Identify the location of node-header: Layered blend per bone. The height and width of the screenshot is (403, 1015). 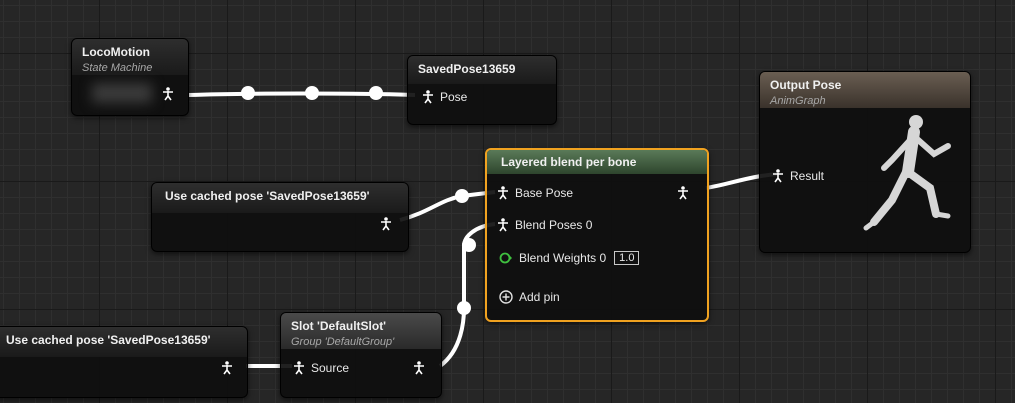
(597, 162).